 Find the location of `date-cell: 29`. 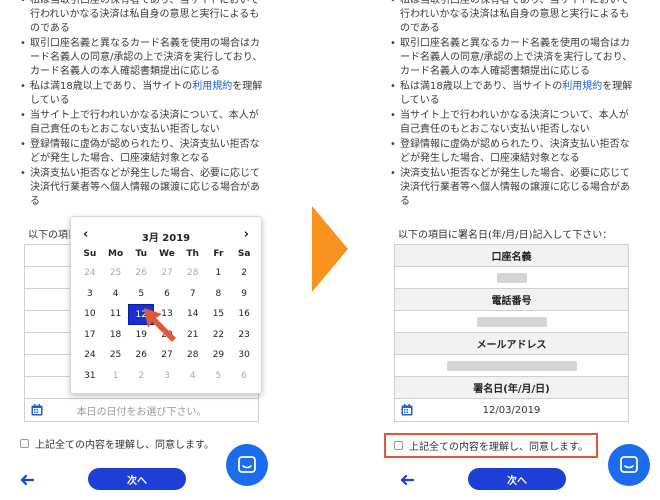

date-cell: 29 is located at coordinates (219, 355).